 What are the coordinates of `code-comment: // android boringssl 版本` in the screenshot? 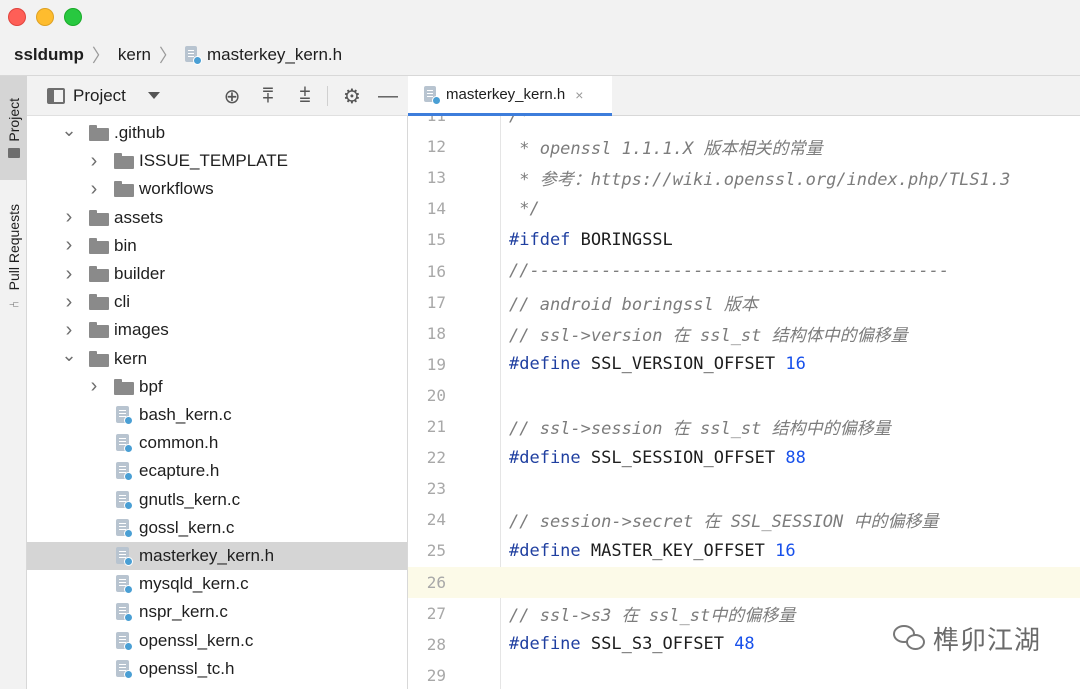 It's located at (633, 304).